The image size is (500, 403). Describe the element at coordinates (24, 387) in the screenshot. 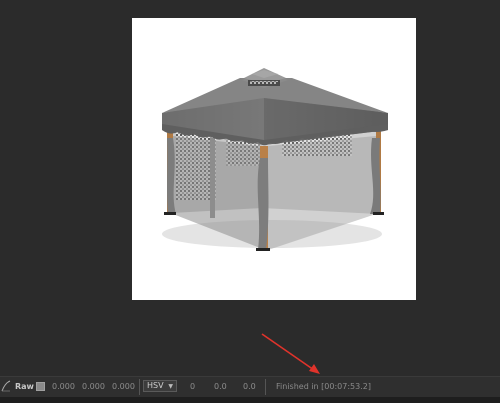

I see `raw-toggle: Raw` at that location.